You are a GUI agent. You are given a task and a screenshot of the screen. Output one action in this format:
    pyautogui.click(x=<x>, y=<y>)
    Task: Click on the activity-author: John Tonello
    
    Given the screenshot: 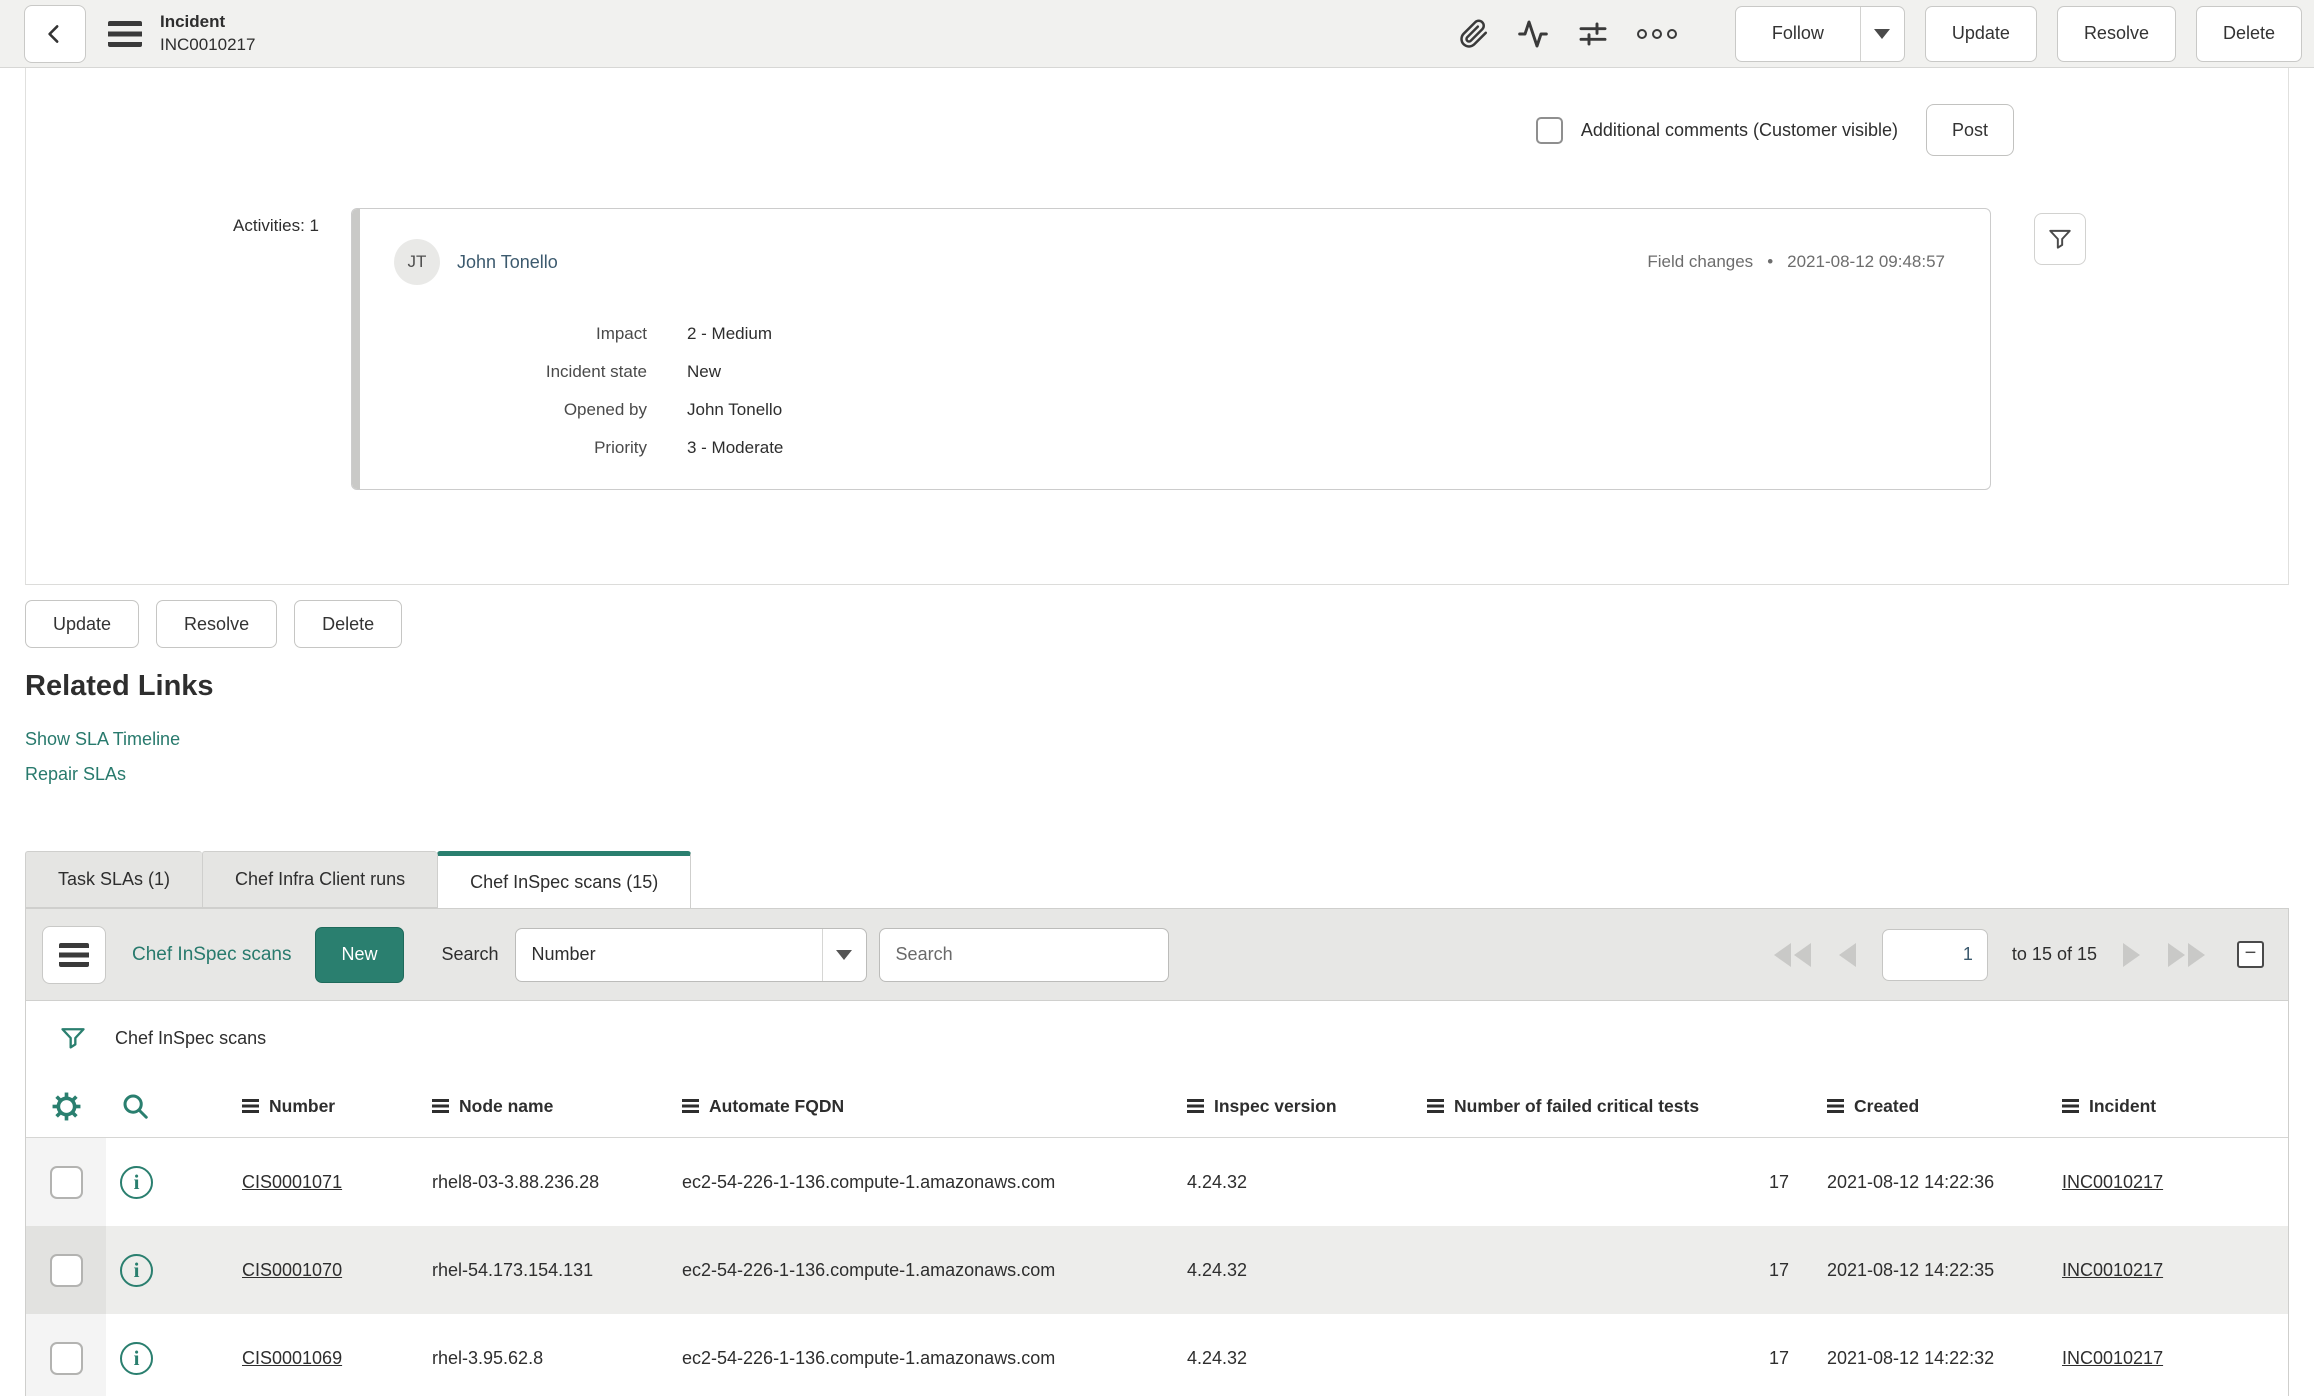 What is the action you would take?
    pyautogui.click(x=507, y=262)
    